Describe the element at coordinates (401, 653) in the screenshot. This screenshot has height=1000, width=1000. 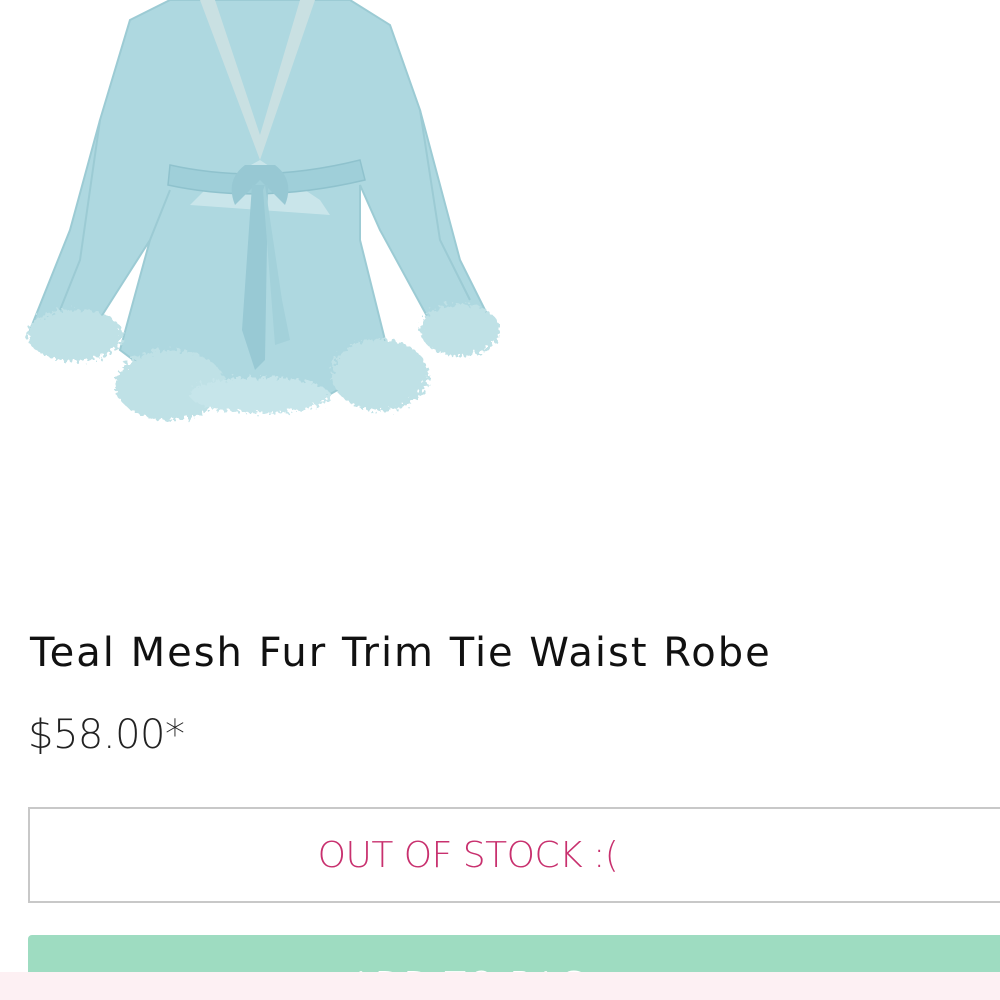
I see `product-title: Teal Mesh Fur Trim Tie Waist Robe` at that location.